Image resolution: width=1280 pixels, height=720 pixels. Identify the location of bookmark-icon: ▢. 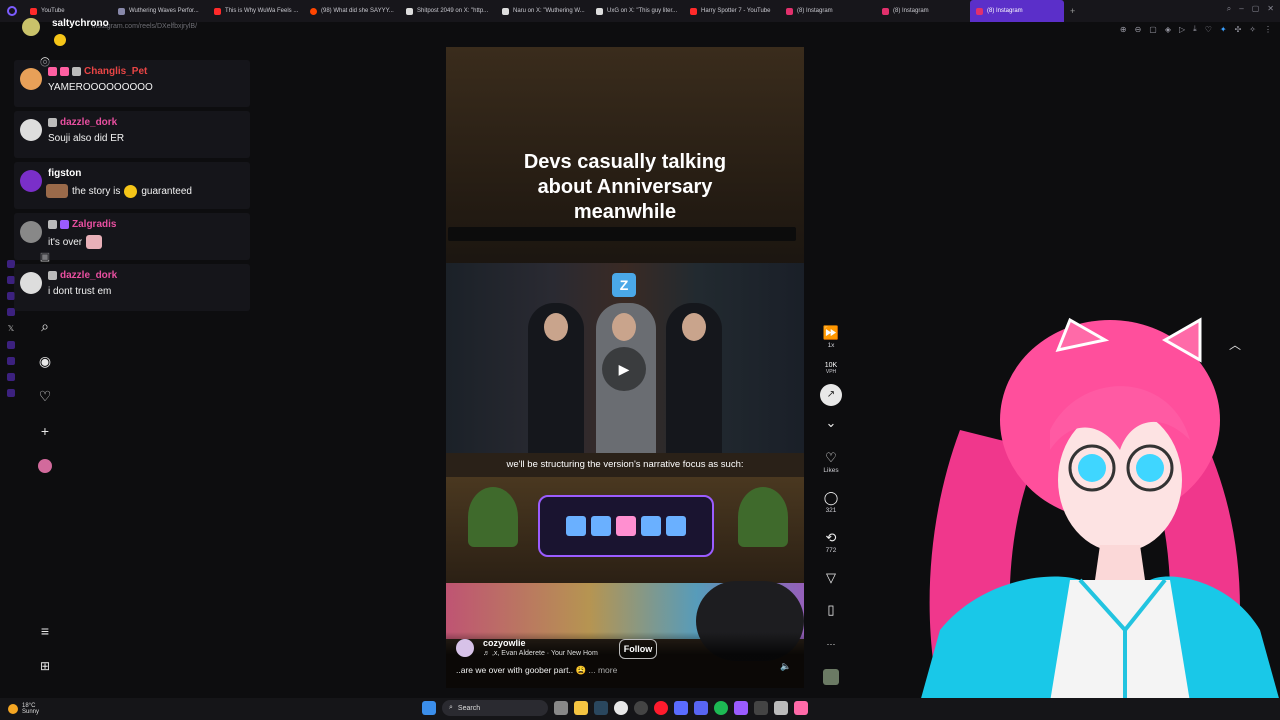
(1153, 29).